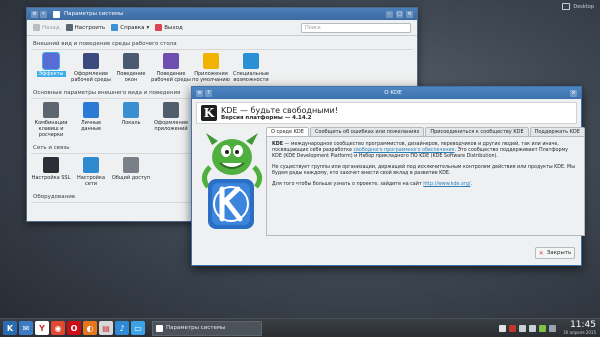 This screenshot has height=337, width=600. Describe the element at coordinates (356, 27) in the screenshot. I see `search-input: Поиск` at that location.